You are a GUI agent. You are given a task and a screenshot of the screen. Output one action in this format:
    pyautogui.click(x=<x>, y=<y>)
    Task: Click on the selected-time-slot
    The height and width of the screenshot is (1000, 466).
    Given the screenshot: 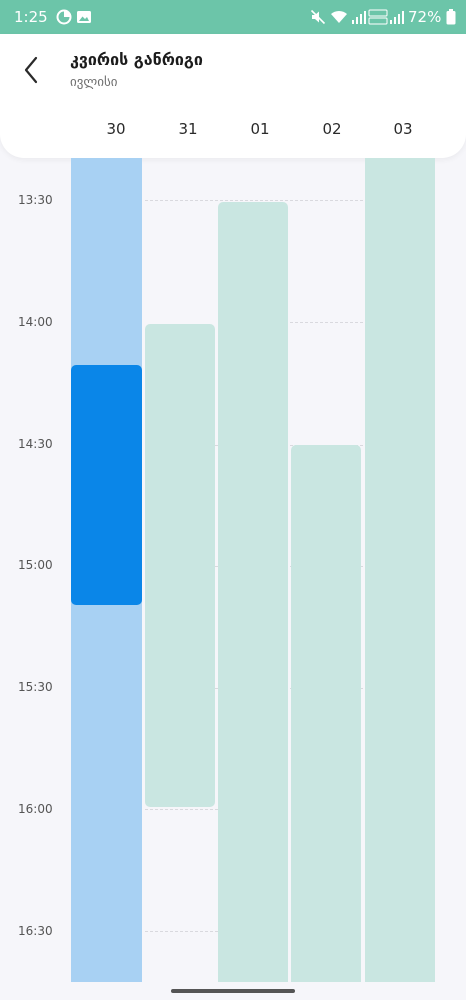 What is the action you would take?
    pyautogui.click(x=106, y=485)
    